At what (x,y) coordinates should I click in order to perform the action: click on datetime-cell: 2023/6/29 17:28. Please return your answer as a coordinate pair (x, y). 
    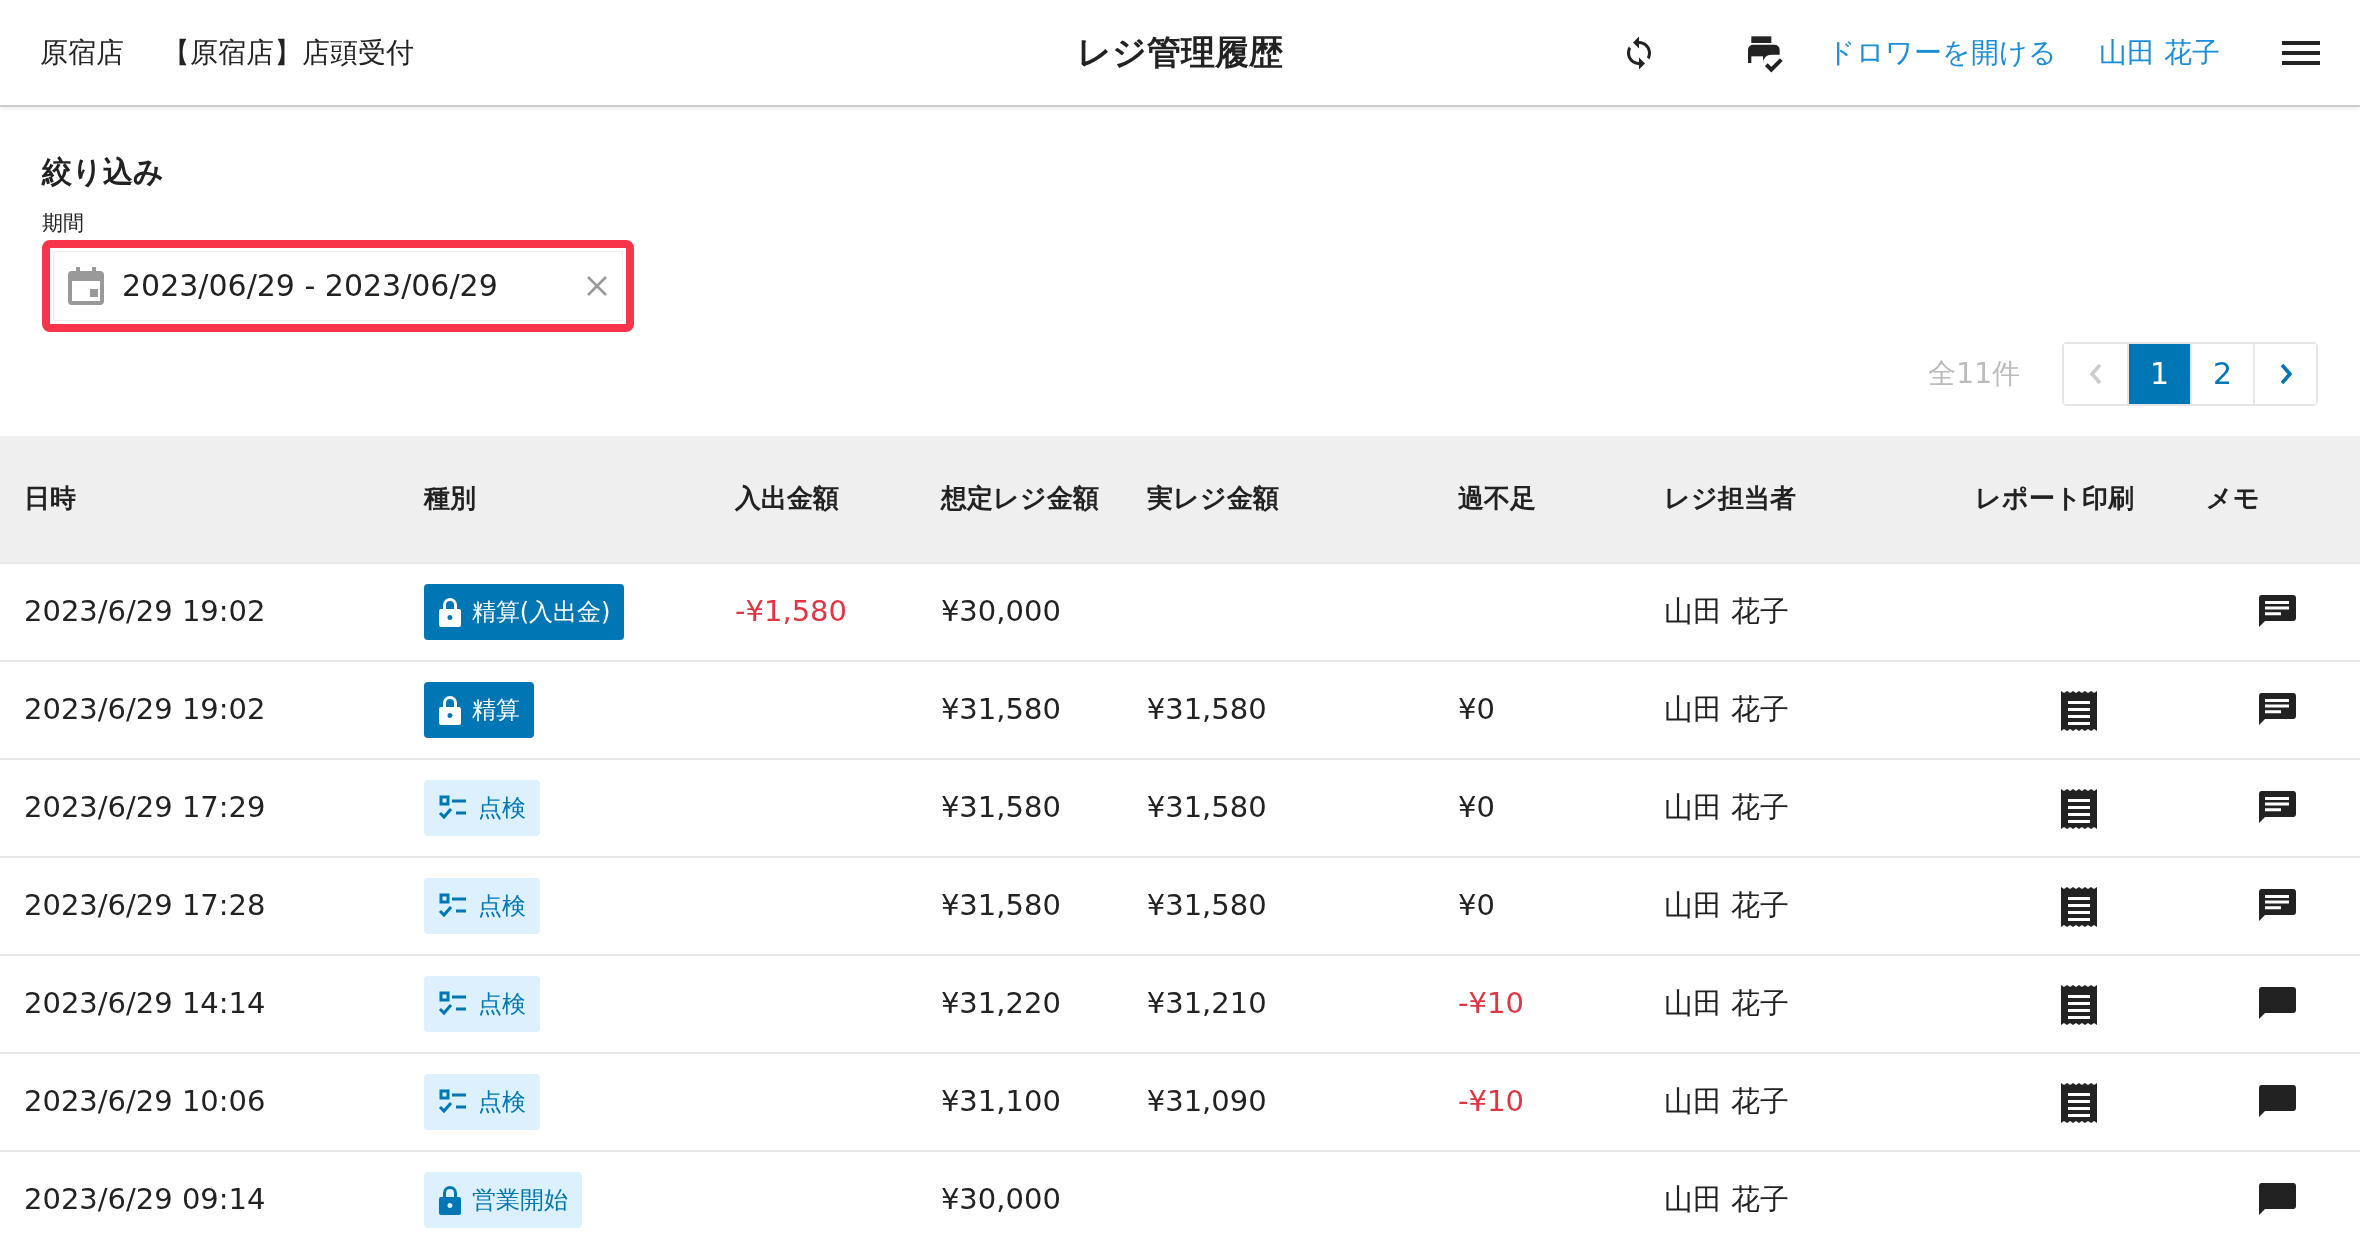
    Looking at the image, I should click on (145, 904).